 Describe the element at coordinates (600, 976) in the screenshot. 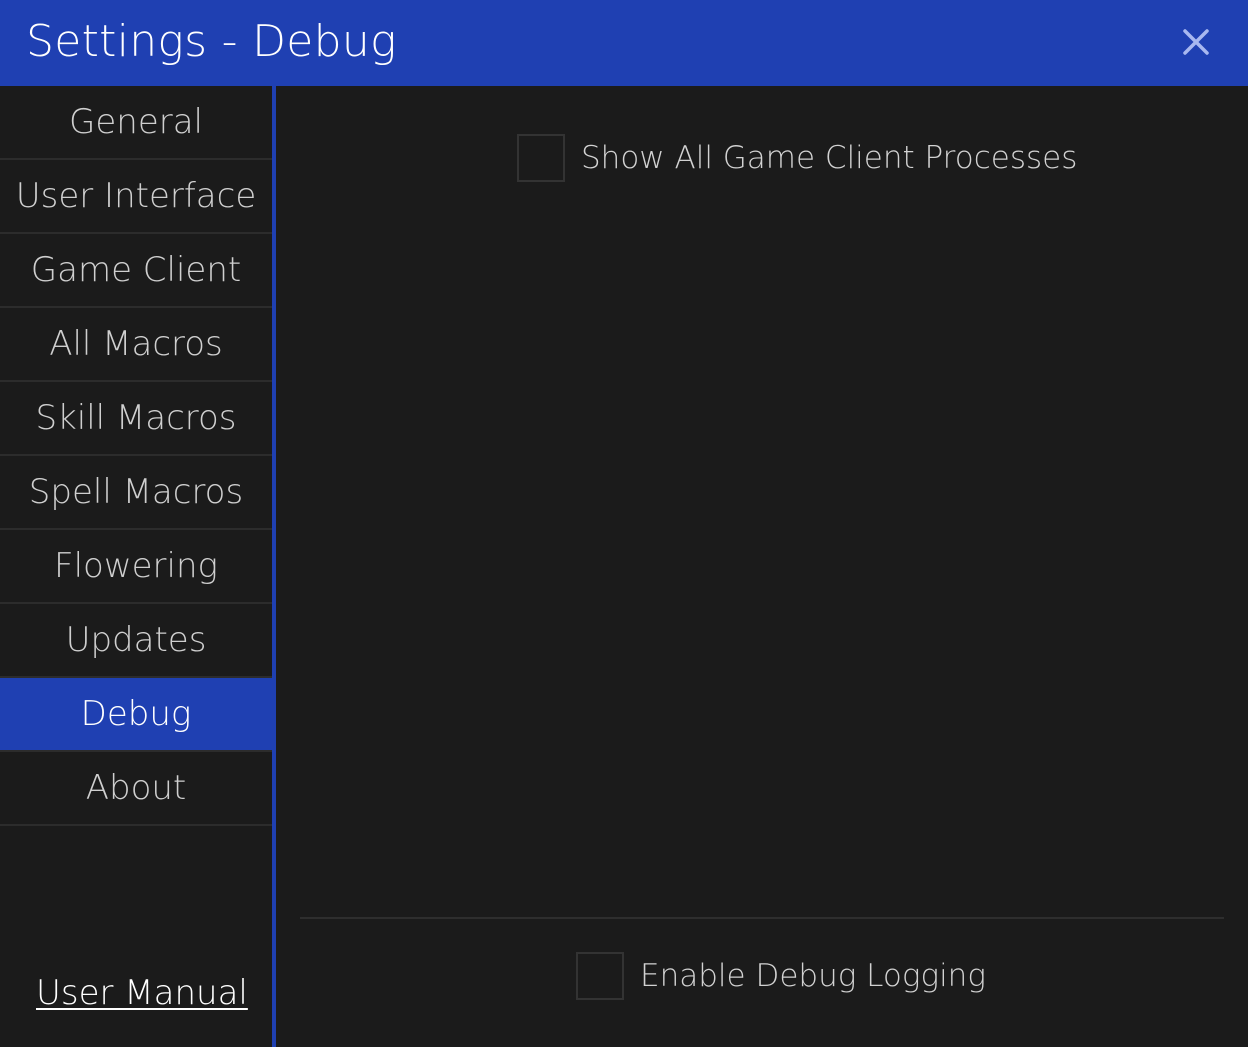

I see `enable-debug-logging-checkbox` at that location.